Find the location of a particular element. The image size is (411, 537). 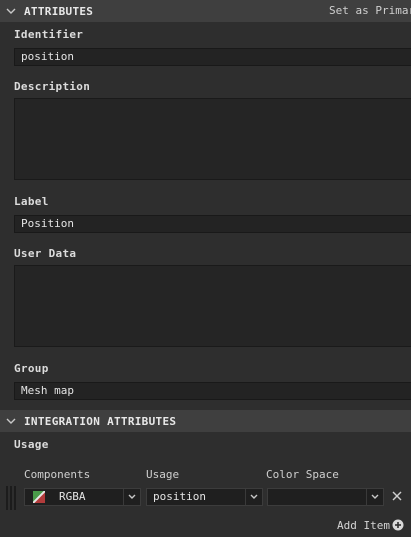

attributes-header: ATTRIBUTES Set as Primary is located at coordinates (205, 11).